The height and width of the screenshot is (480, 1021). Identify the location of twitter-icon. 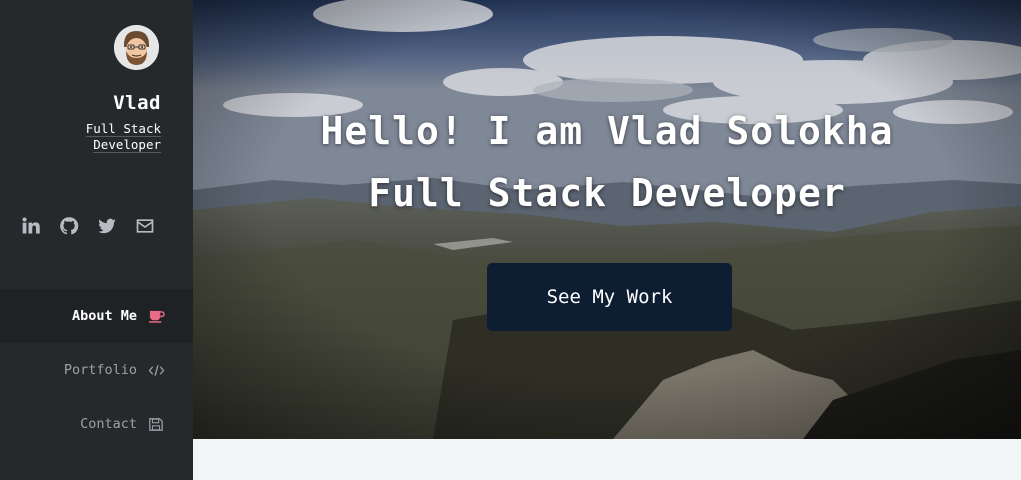
(107, 226).